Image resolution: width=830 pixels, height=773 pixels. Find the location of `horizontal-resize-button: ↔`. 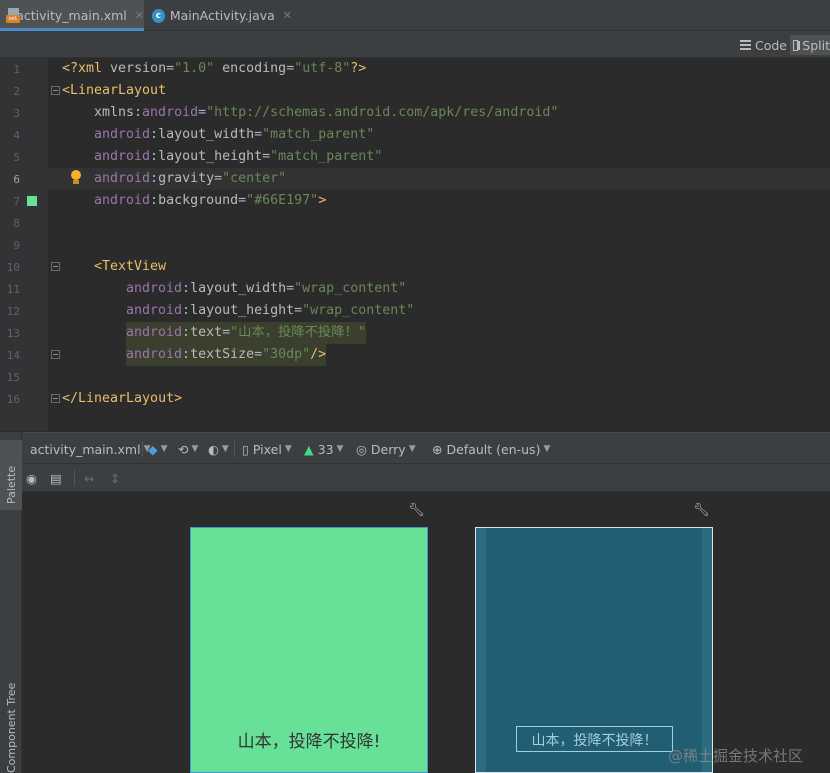

horizontal-resize-button: ↔ is located at coordinates (89, 478).